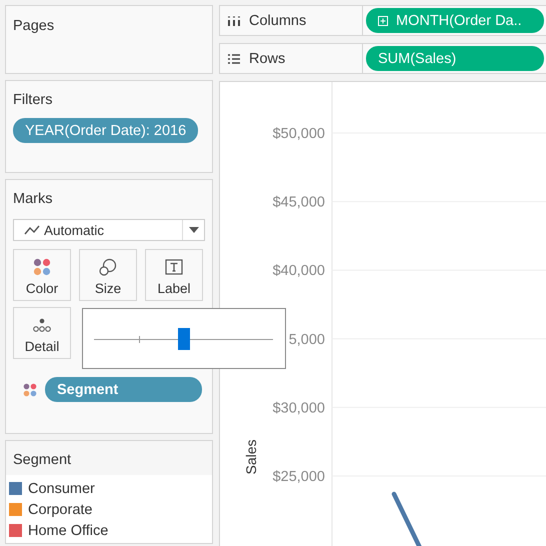 This screenshot has width=546, height=546. I want to click on panel-title: Pages, so click(33, 26).